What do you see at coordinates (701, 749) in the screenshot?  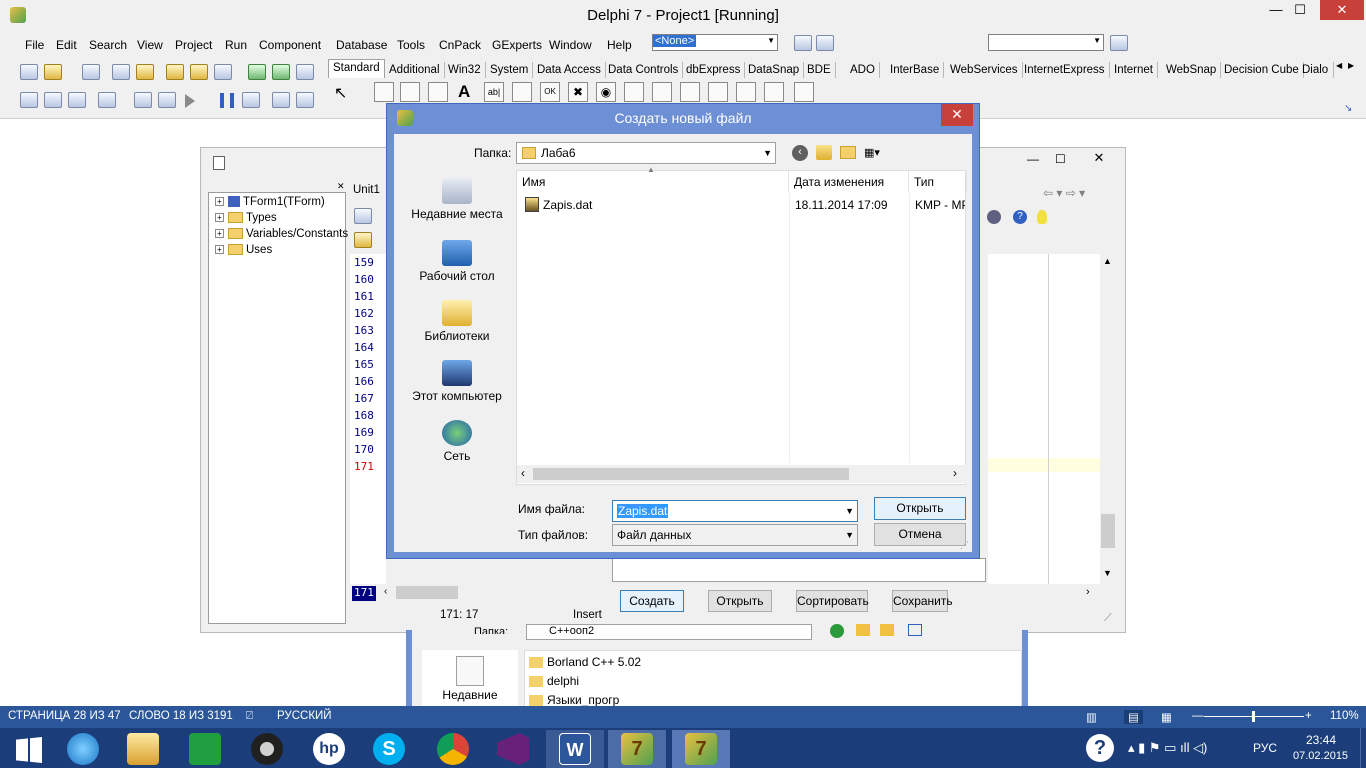 I see `taskbar-delphi-running: 7` at bounding box center [701, 749].